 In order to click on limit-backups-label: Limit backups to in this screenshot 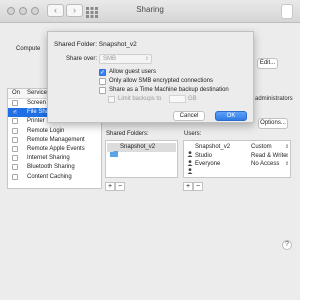, I will do `click(140, 99)`.